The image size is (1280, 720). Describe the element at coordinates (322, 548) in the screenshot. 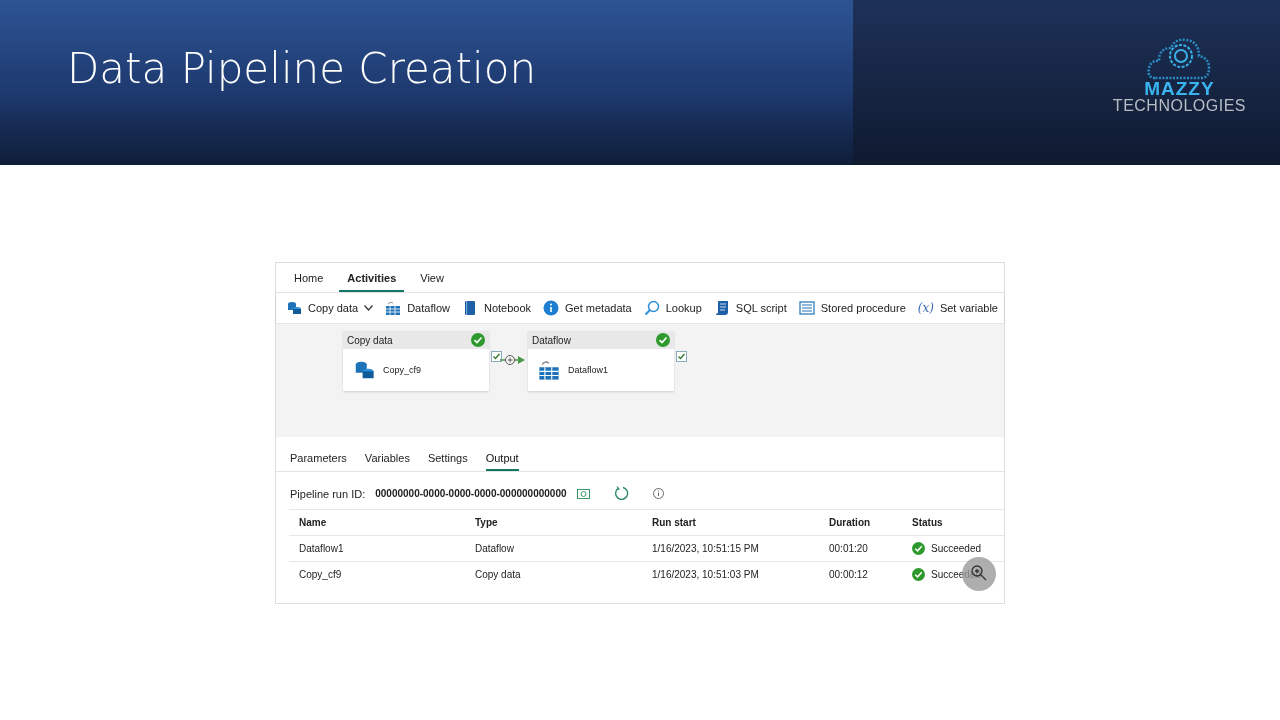

I see `table-cell-text: Dataflow1` at that location.